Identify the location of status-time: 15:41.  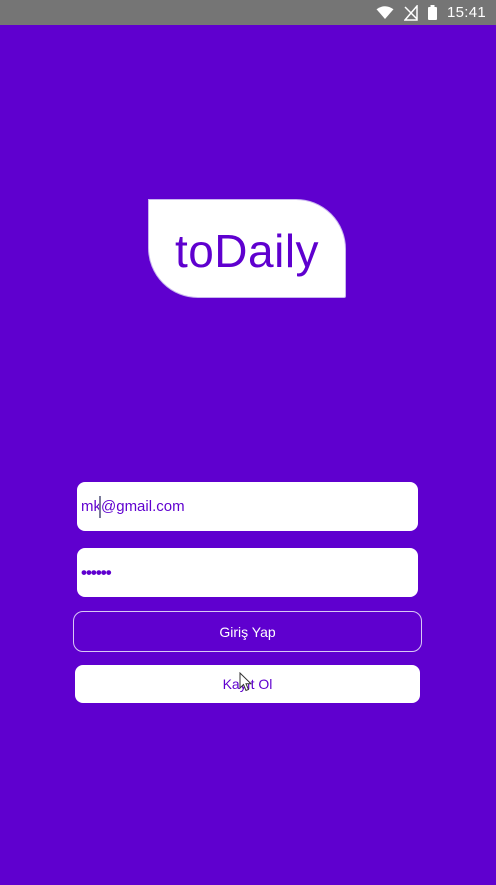
(466, 12).